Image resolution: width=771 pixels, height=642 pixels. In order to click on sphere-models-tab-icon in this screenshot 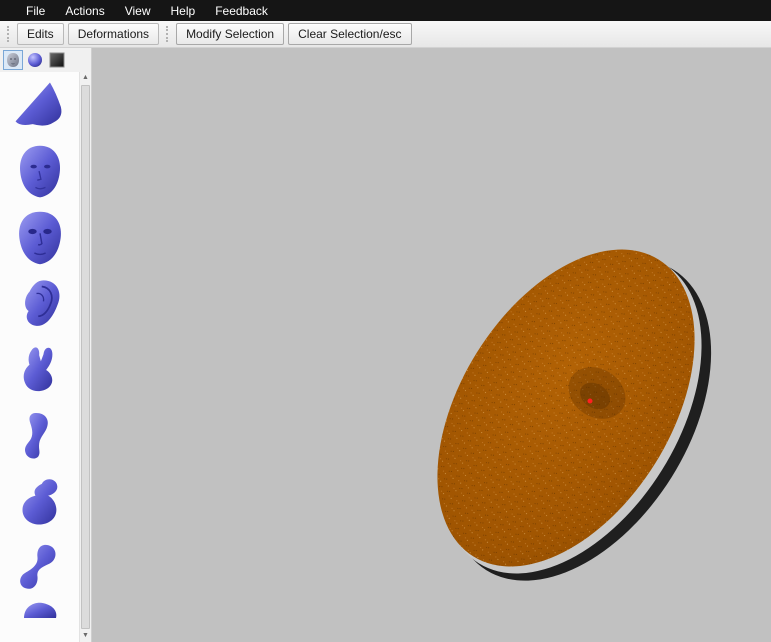, I will do `click(35, 60)`.